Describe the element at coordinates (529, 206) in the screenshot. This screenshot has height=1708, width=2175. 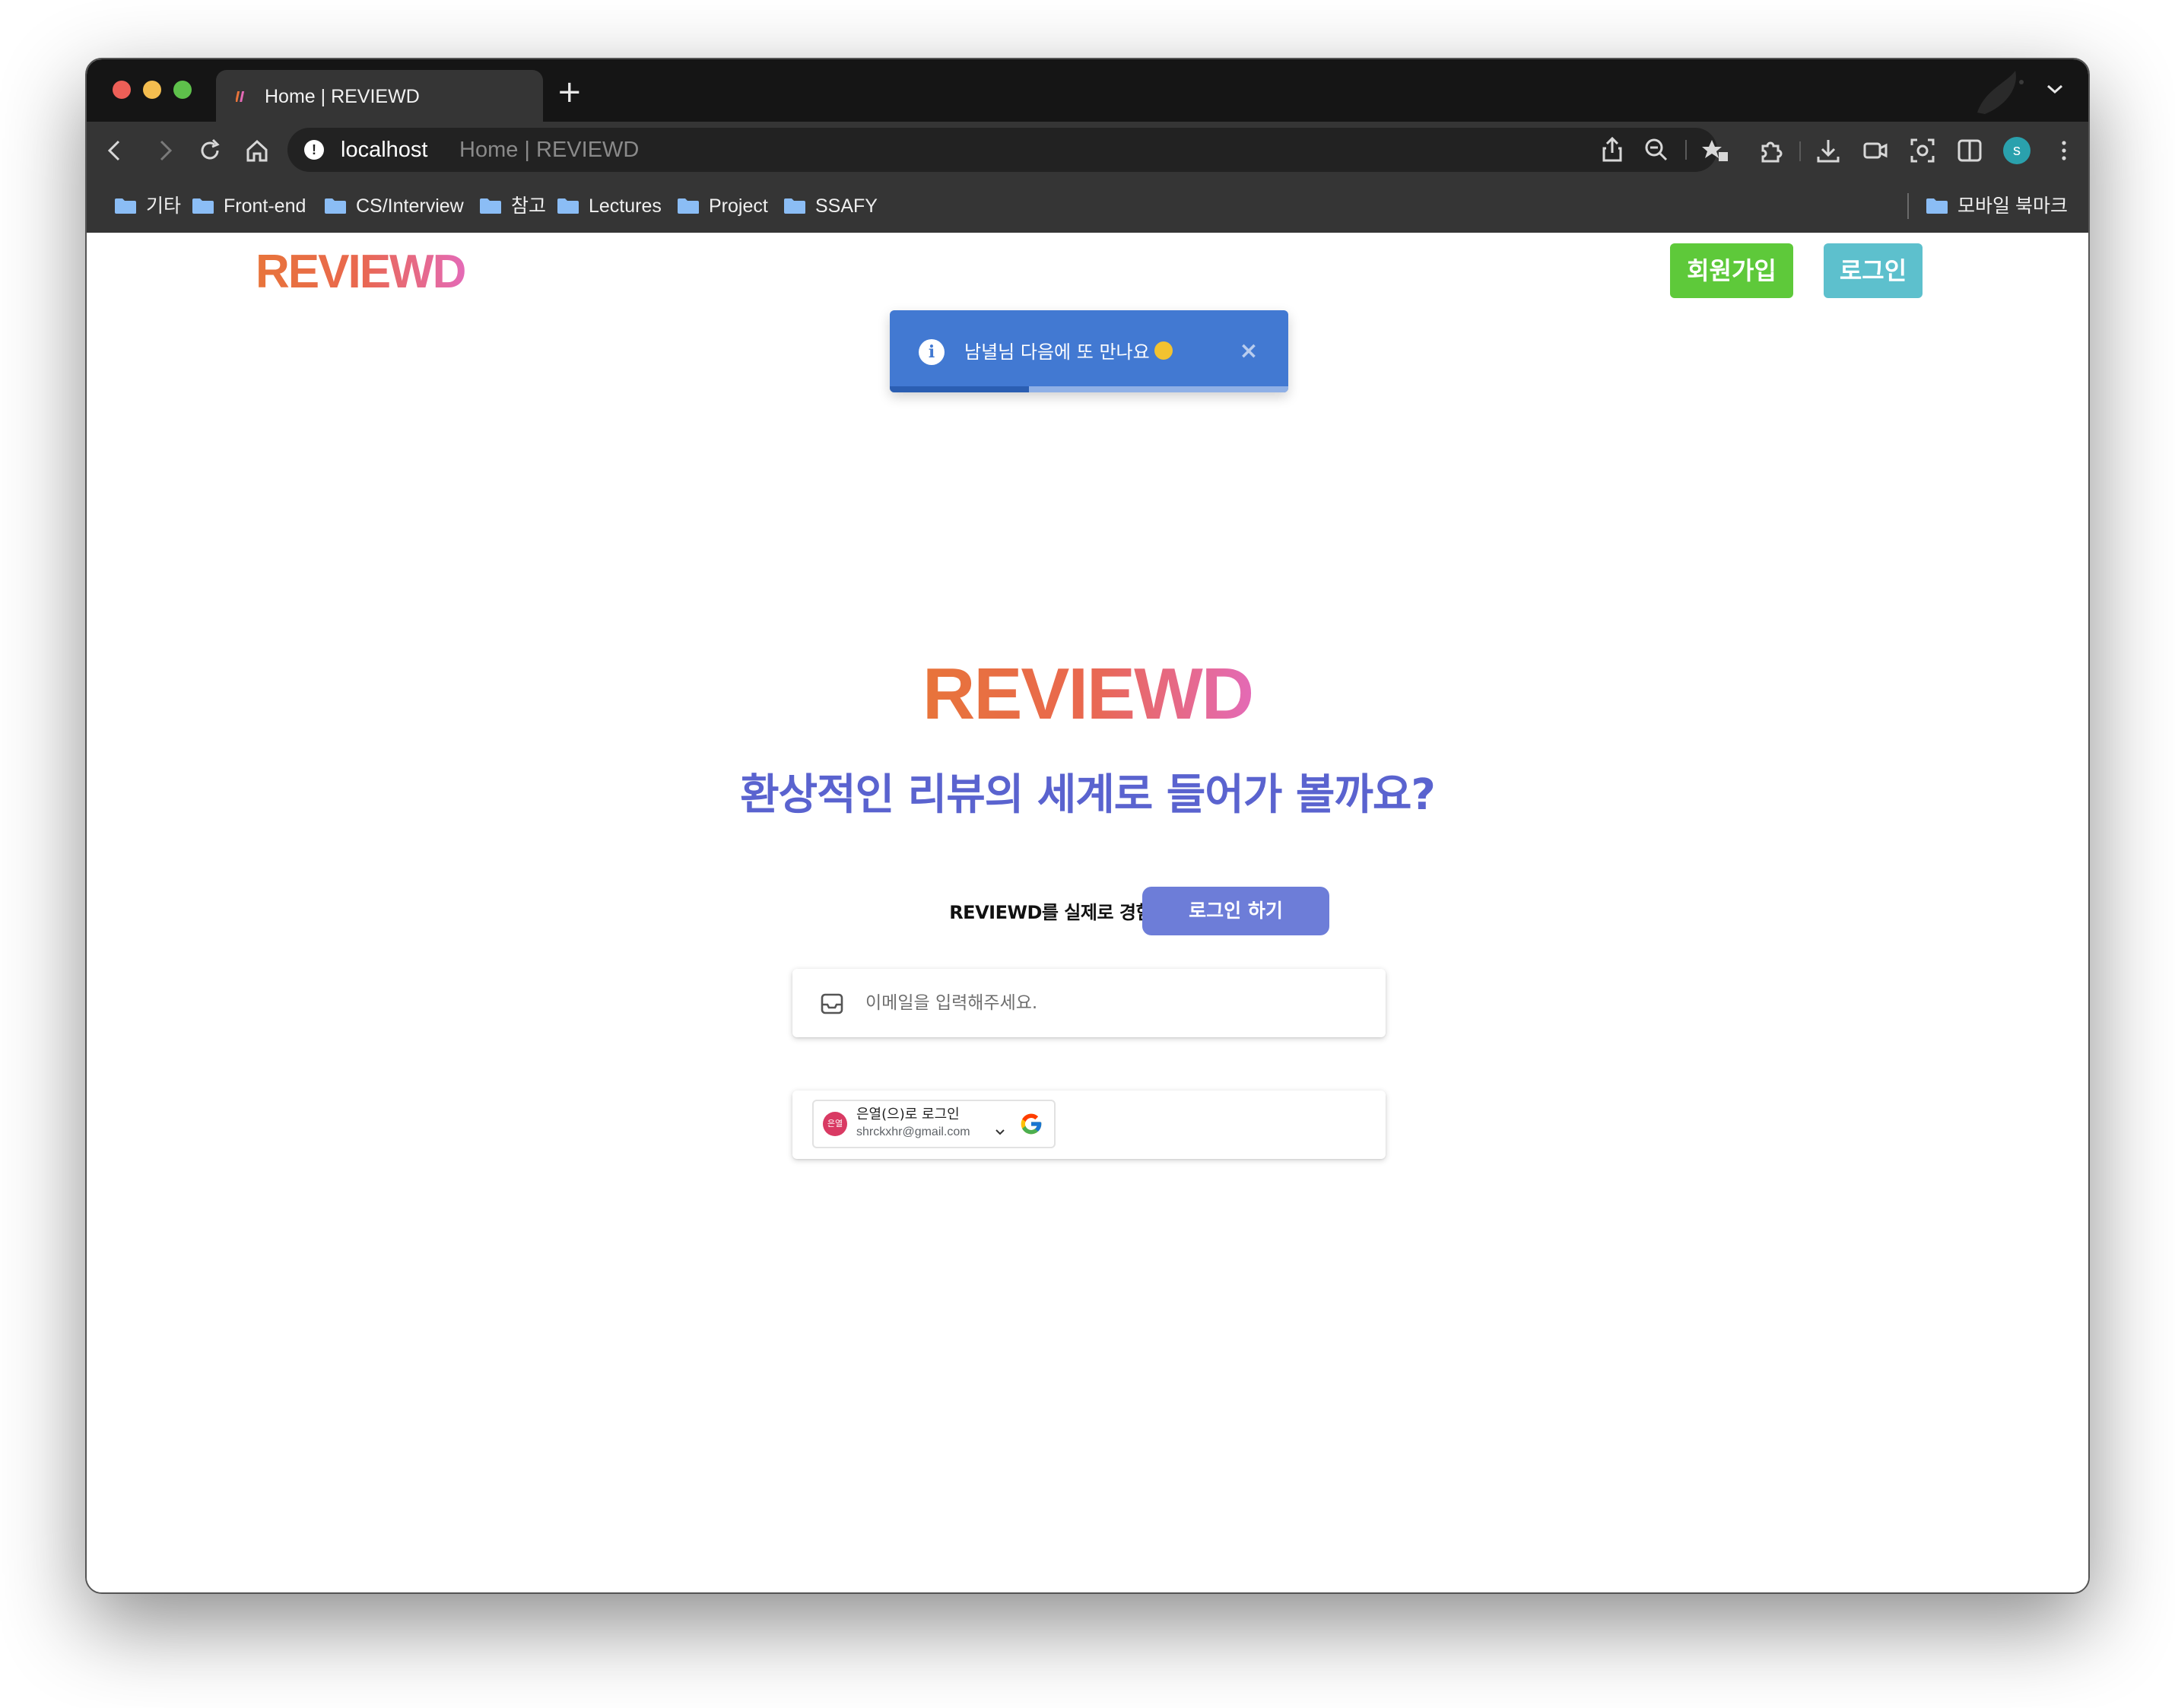
I see `bookmark-label: 참고` at that location.